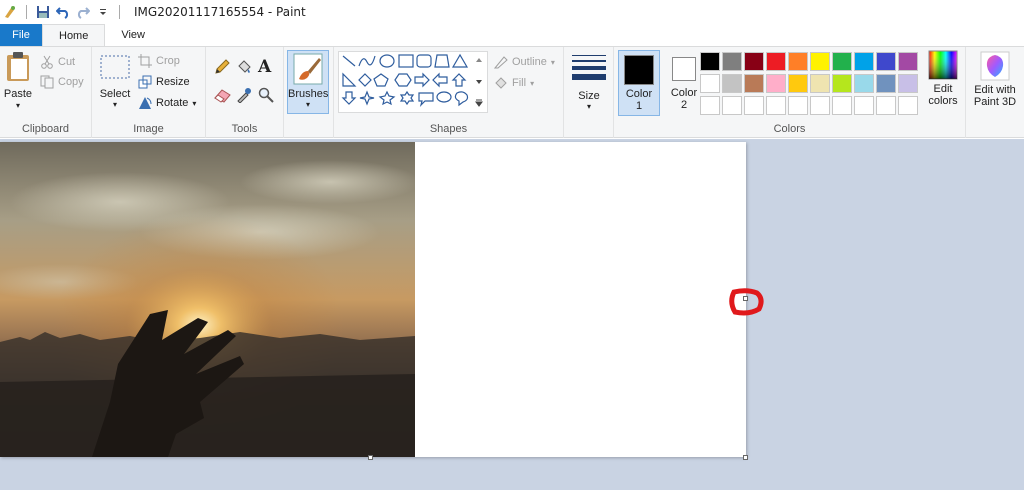 Image resolution: width=1024 pixels, height=490 pixels. I want to click on cut-label: Cut, so click(67, 62).